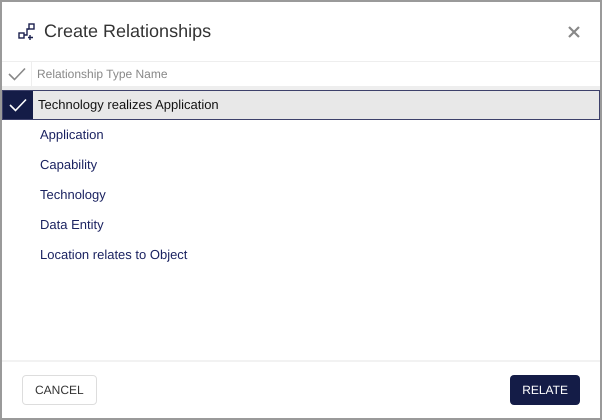 Image resolution: width=602 pixels, height=420 pixels. I want to click on table-row: Application, so click(301, 135).